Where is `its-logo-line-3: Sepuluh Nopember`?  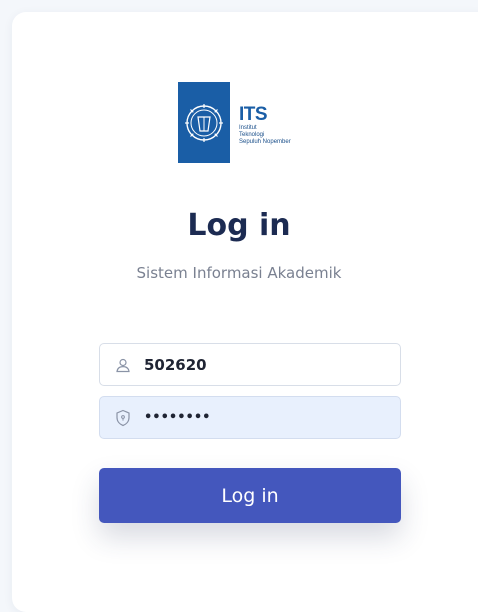
its-logo-line-3: Sepuluh Nopember is located at coordinates (265, 142).